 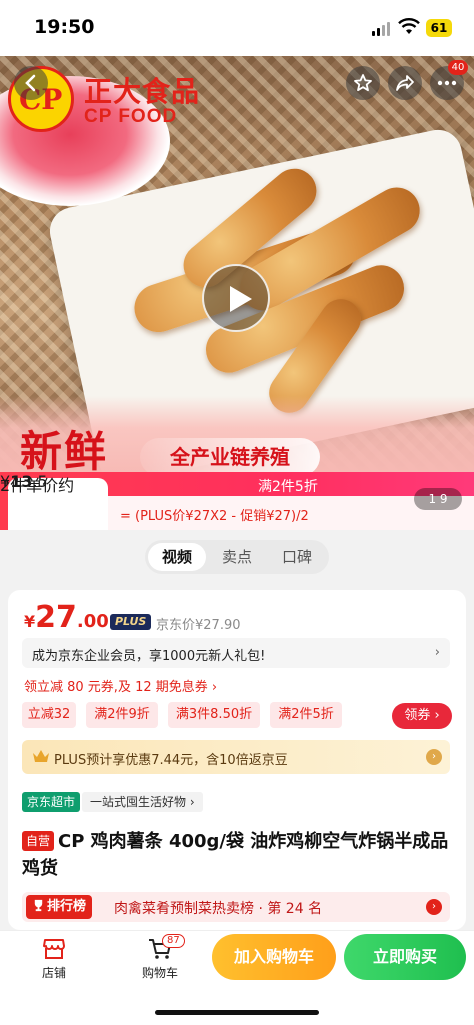 I want to click on status-bar: 19:50 61, so click(x=237, y=28).